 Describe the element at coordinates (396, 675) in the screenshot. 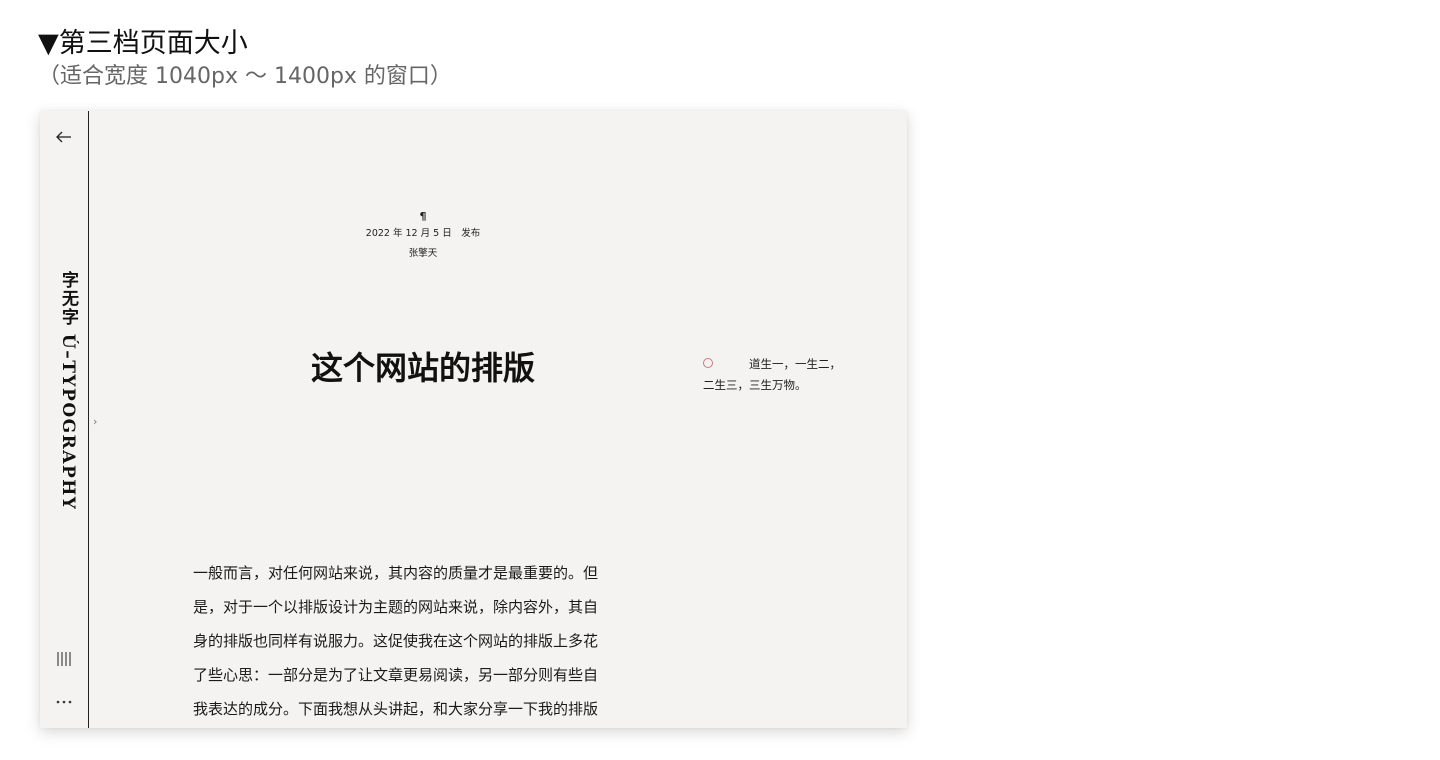

I see `body-line: 了些心思：一部分是为了让文章更易阅读，另一部分则有些自` at that location.